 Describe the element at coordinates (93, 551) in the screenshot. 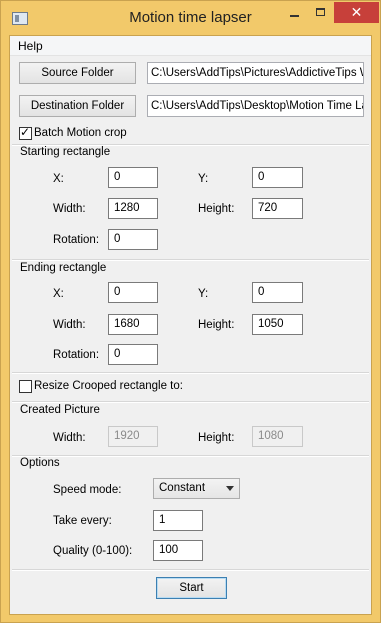

I see `quality-label: Quality (0-100):` at that location.